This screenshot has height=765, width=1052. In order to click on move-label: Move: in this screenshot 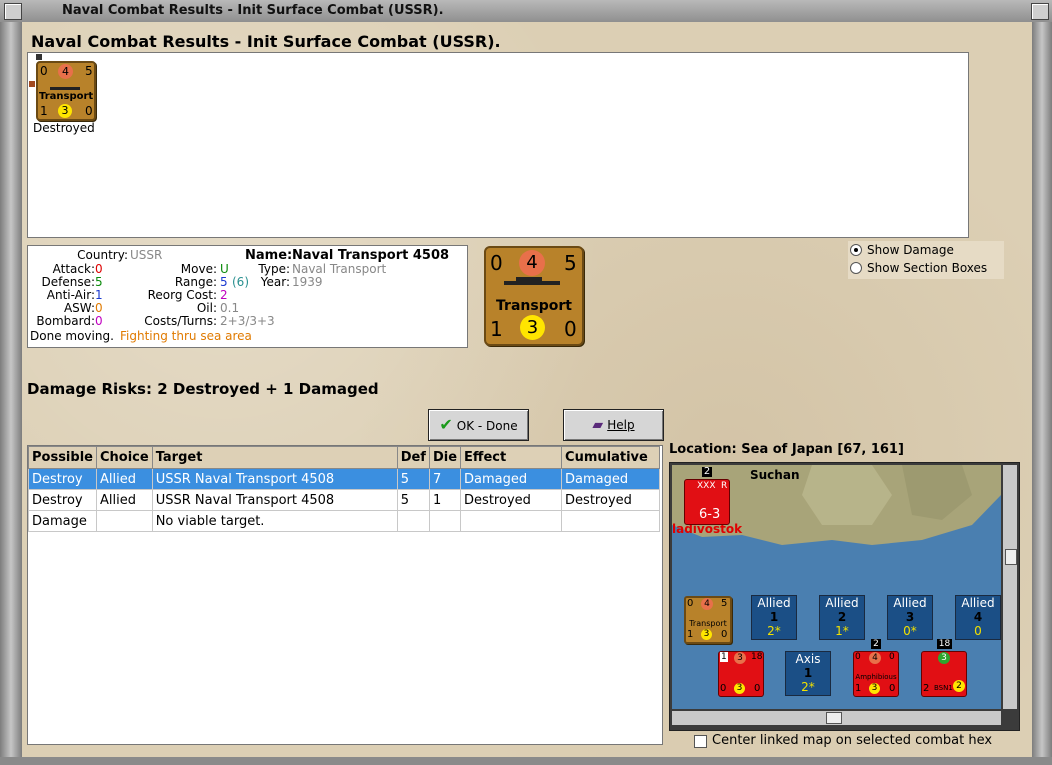, I will do `click(198, 269)`.